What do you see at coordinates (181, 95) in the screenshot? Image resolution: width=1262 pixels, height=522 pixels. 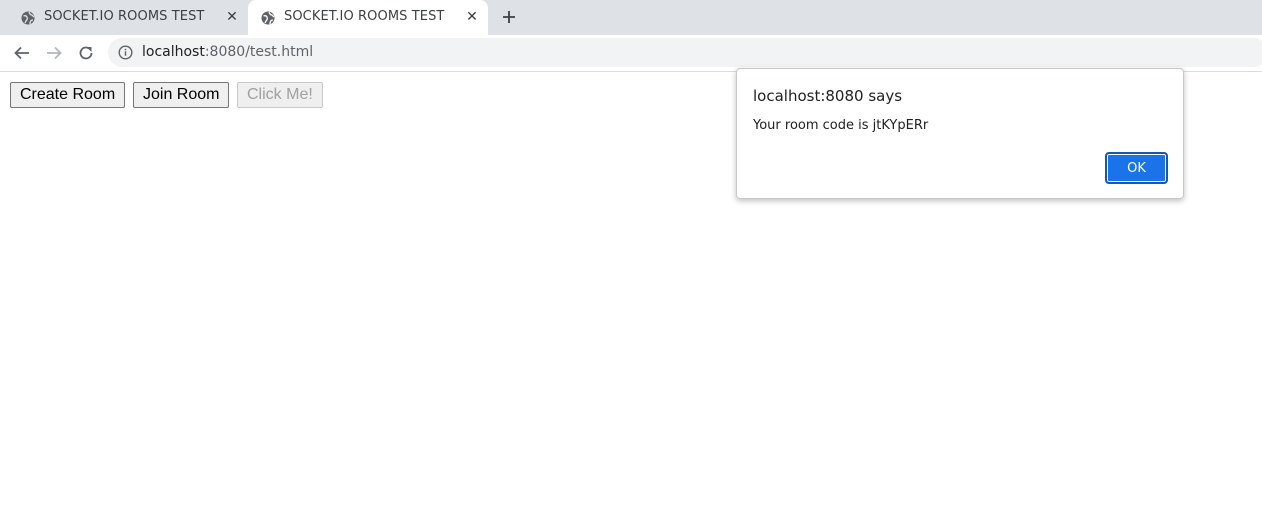 I see `join-room-button: Join Room` at bounding box center [181, 95].